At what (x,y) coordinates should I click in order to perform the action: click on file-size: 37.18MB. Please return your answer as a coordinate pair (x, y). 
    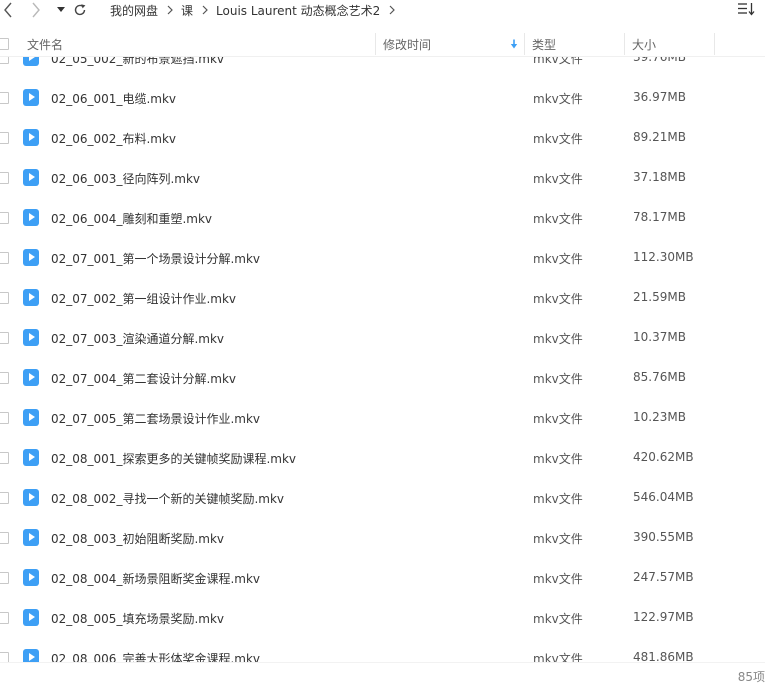
    Looking at the image, I should click on (659, 177).